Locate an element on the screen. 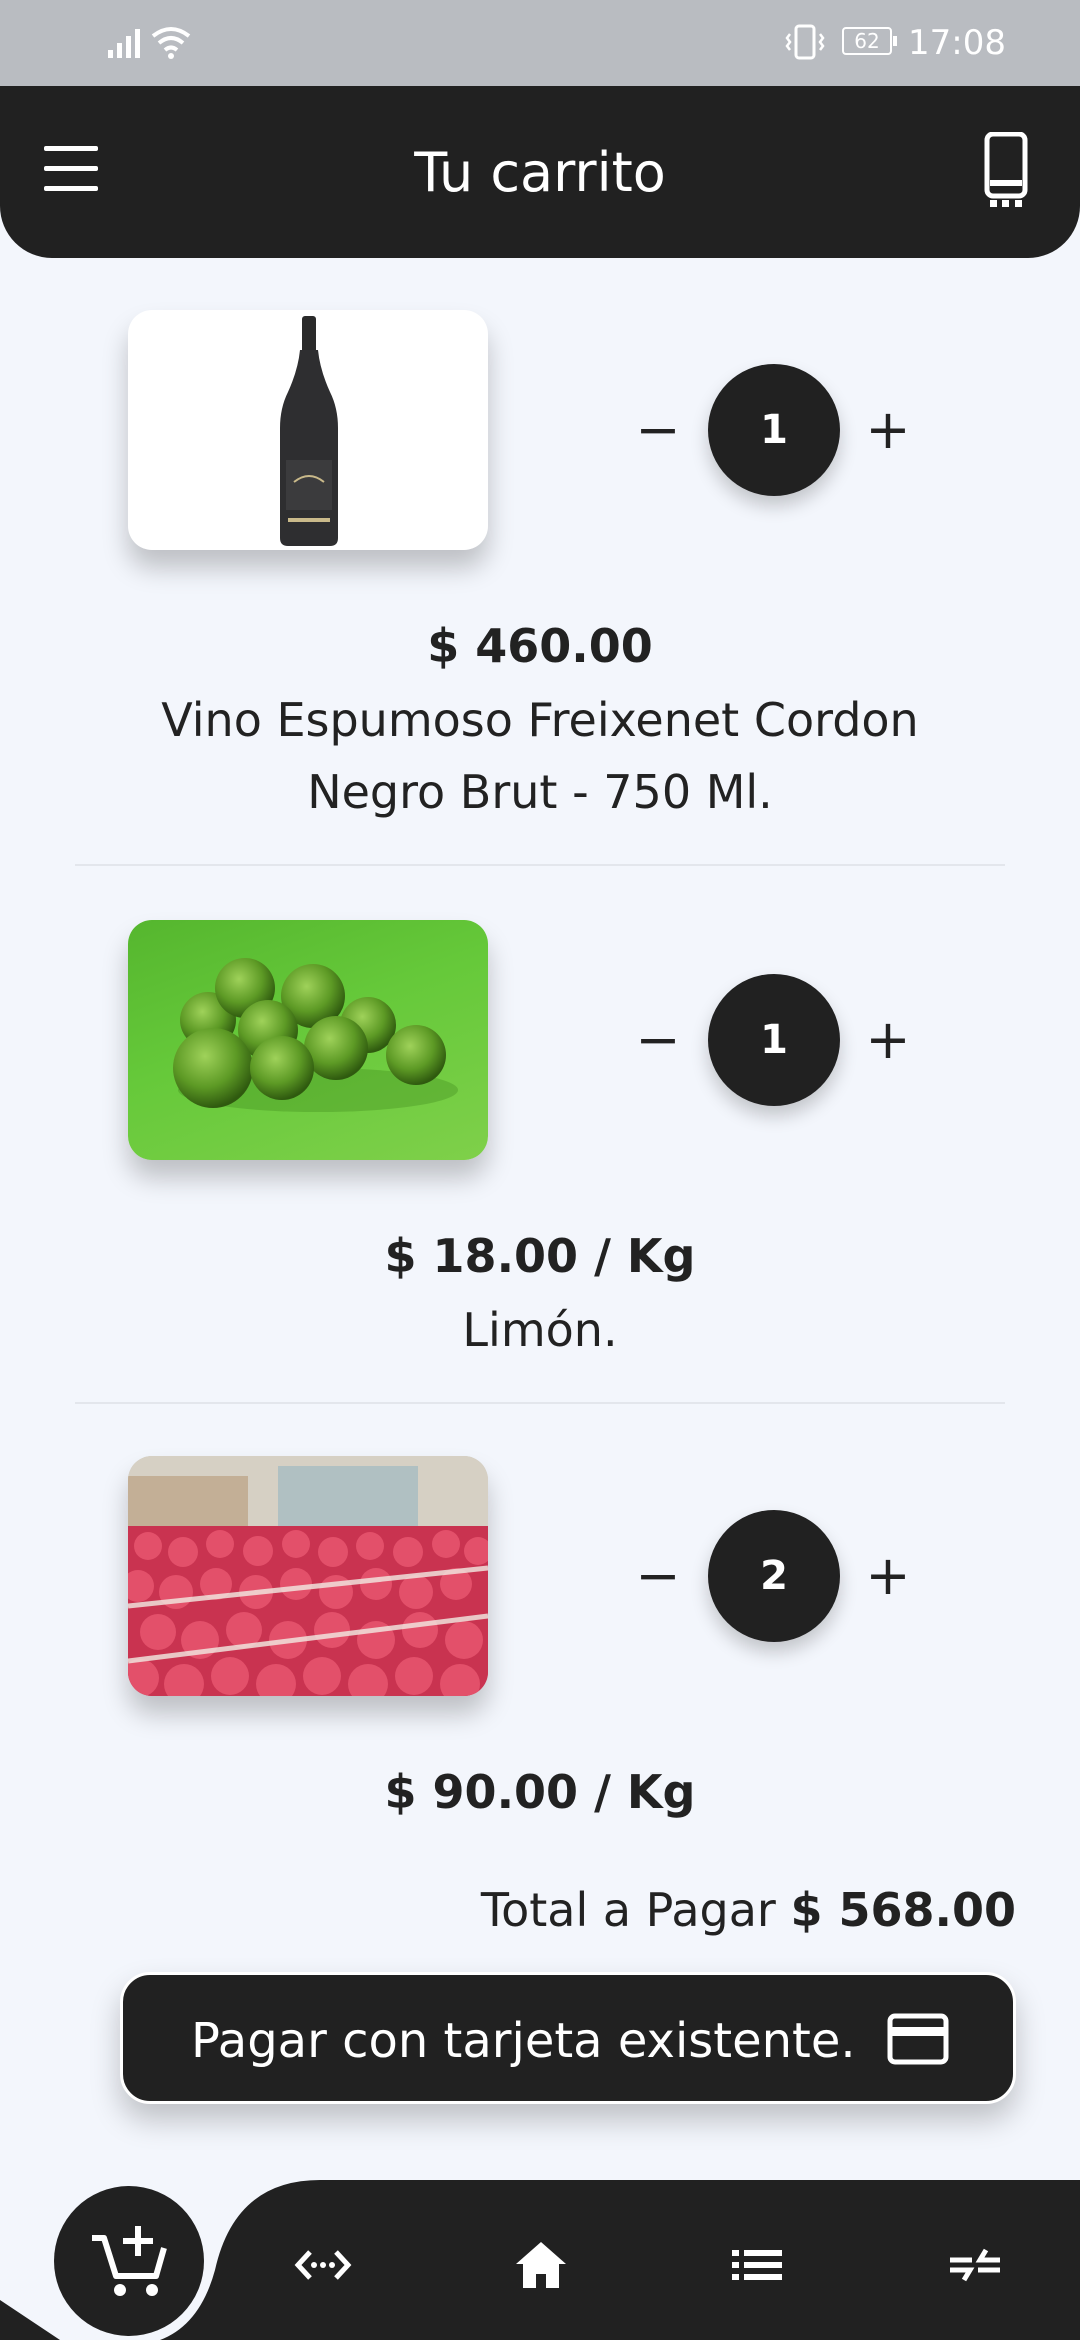 This screenshot has height=2340, width=1080. status-bar: 62 17:08 is located at coordinates (540, 43).